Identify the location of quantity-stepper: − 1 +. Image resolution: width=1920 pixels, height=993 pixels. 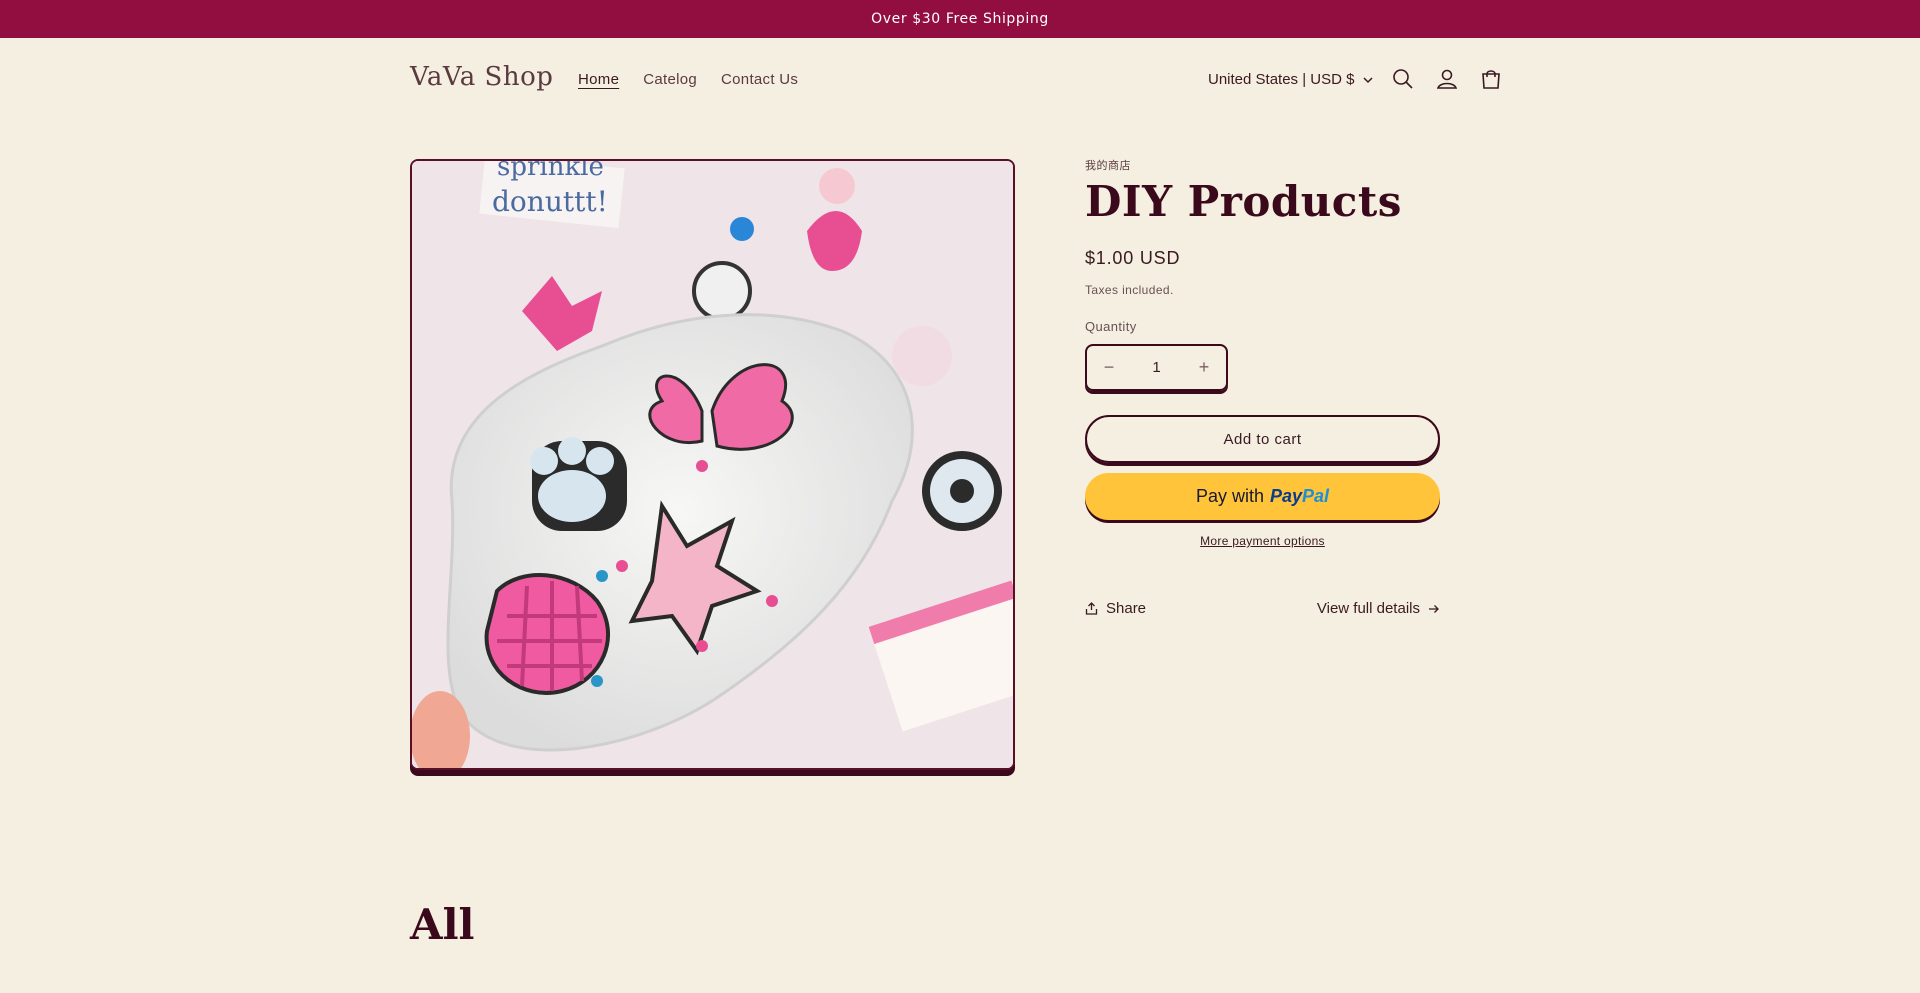
(1156, 367).